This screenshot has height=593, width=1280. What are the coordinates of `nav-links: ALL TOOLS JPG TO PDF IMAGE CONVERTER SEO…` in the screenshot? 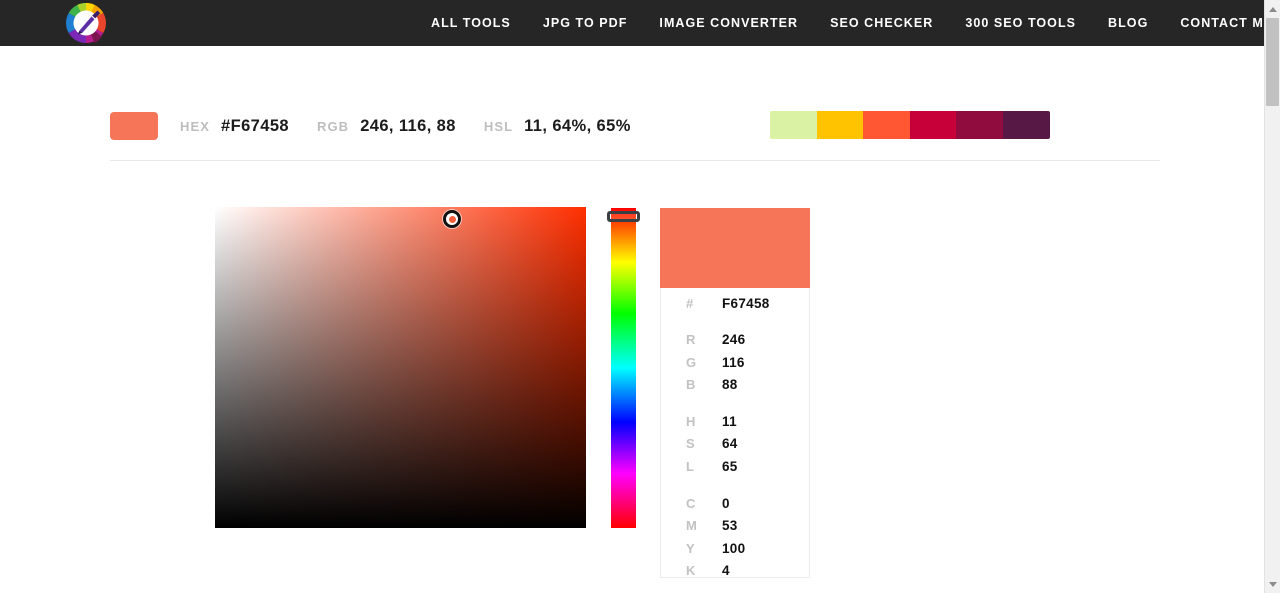 It's located at (847, 23).